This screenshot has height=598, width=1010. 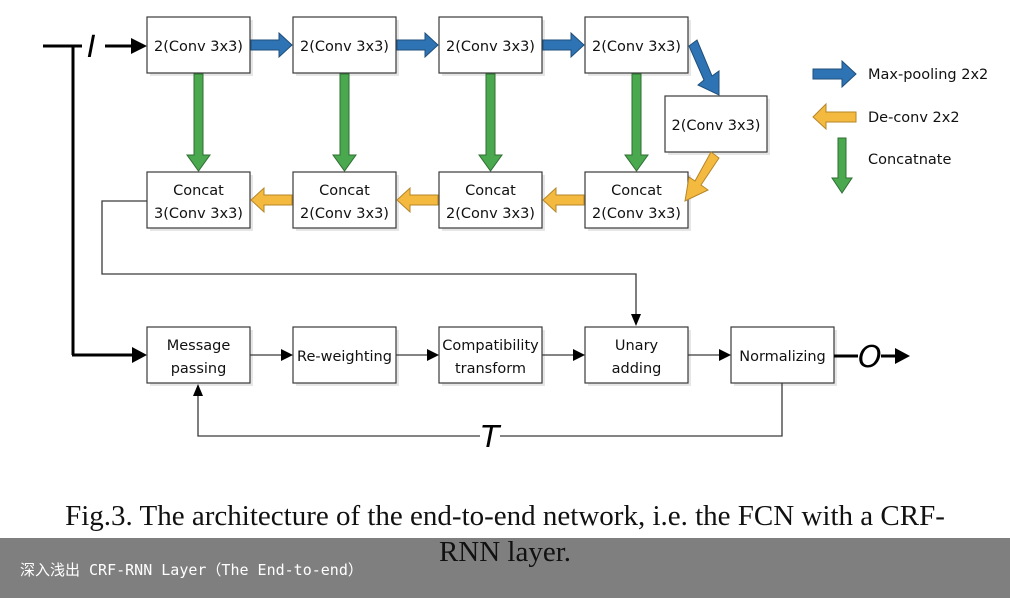 I want to click on unary-input-arrowhead, so click(x=636, y=320).